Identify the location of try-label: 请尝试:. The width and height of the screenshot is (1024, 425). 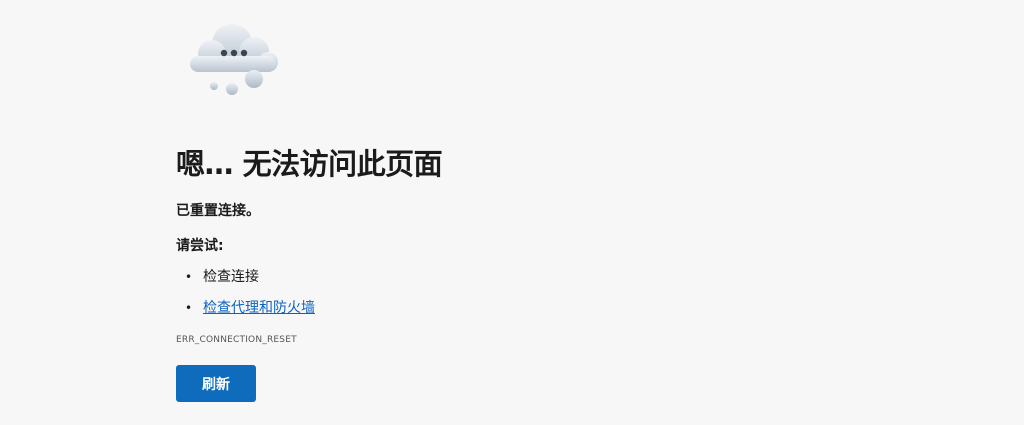
(200, 246).